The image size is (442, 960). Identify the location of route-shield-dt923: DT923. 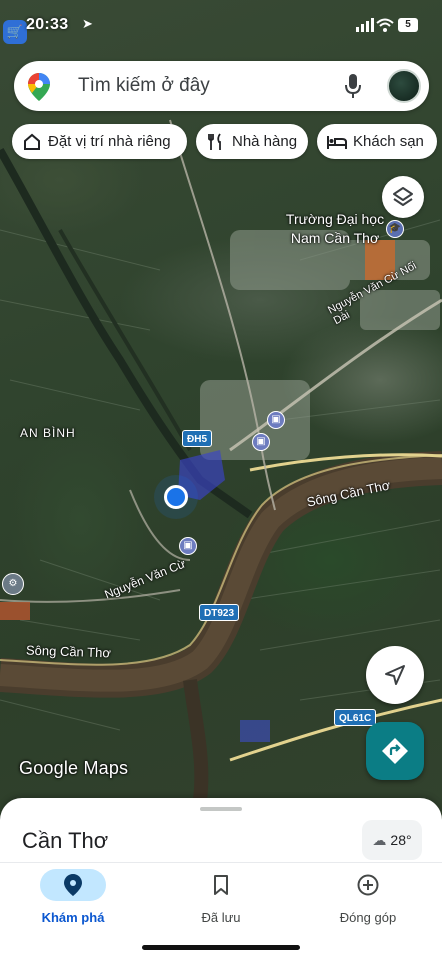
(219, 612).